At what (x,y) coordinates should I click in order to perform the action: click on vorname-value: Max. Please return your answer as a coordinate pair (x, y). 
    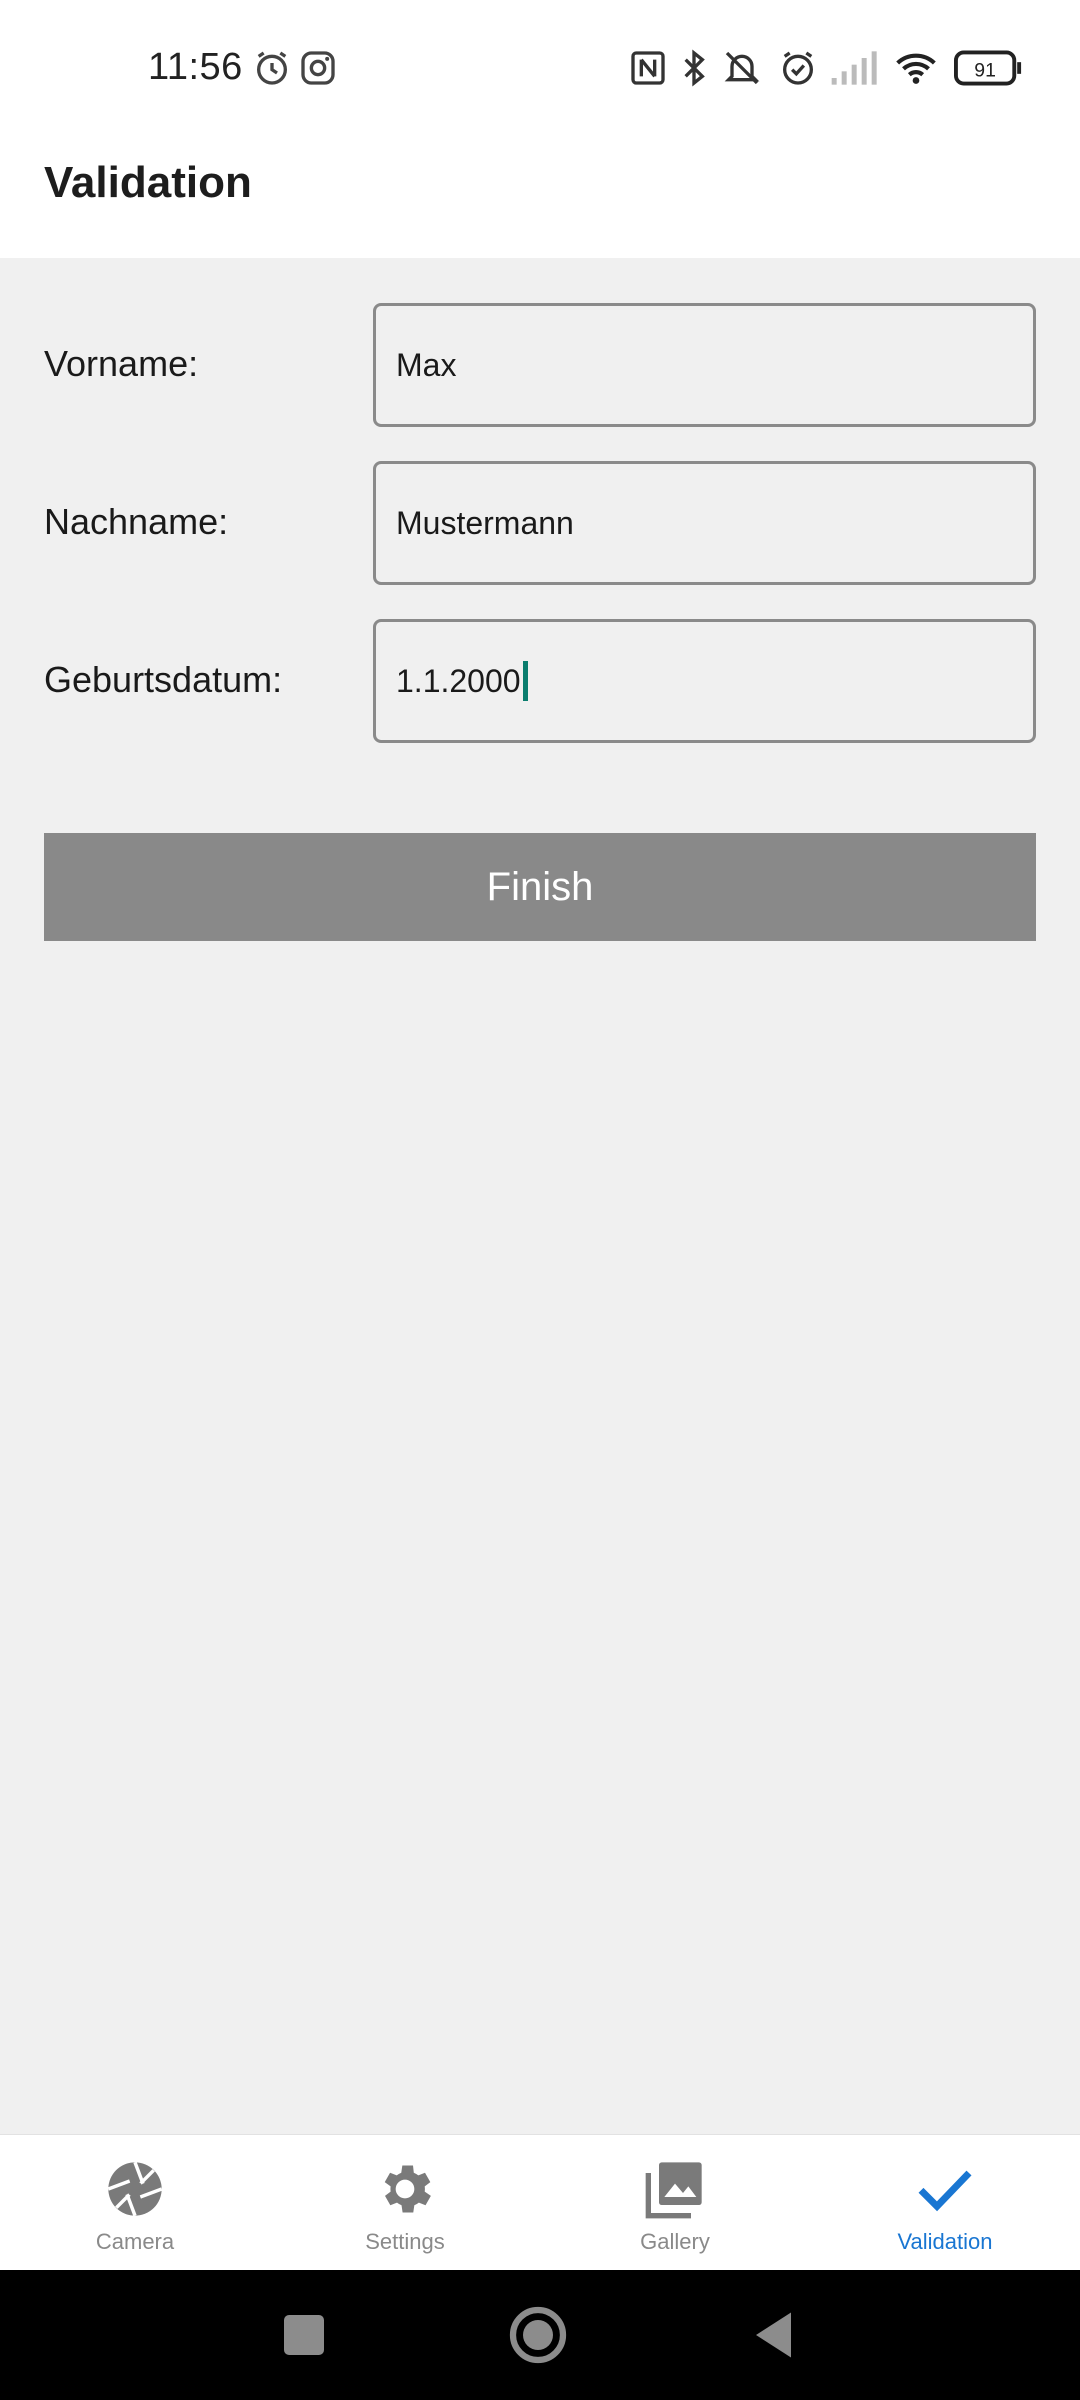
    Looking at the image, I should click on (426, 364).